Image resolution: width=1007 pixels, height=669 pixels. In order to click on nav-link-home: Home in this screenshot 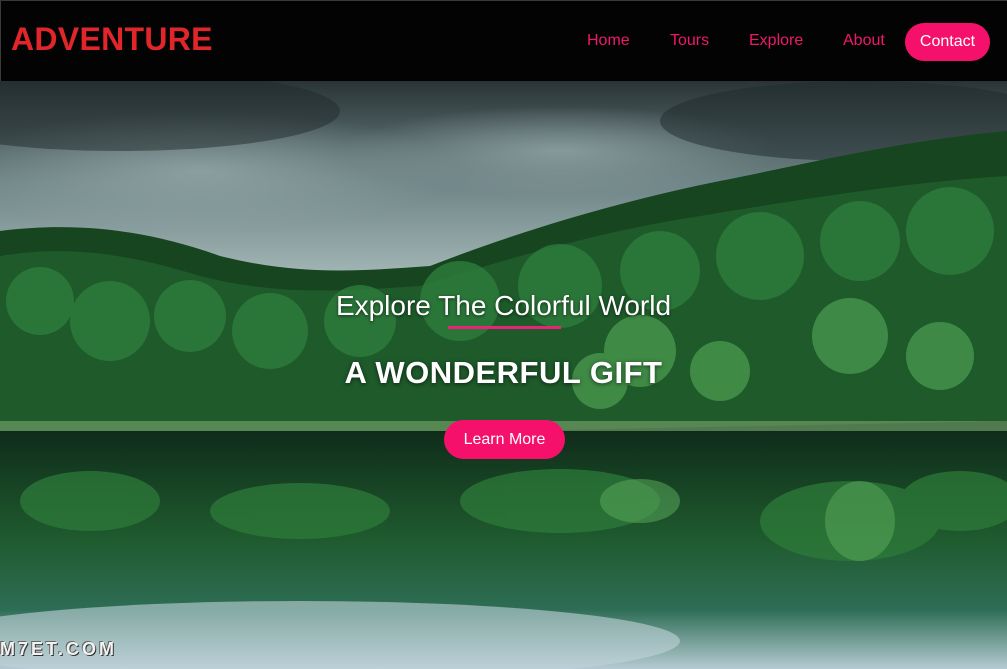, I will do `click(608, 41)`.